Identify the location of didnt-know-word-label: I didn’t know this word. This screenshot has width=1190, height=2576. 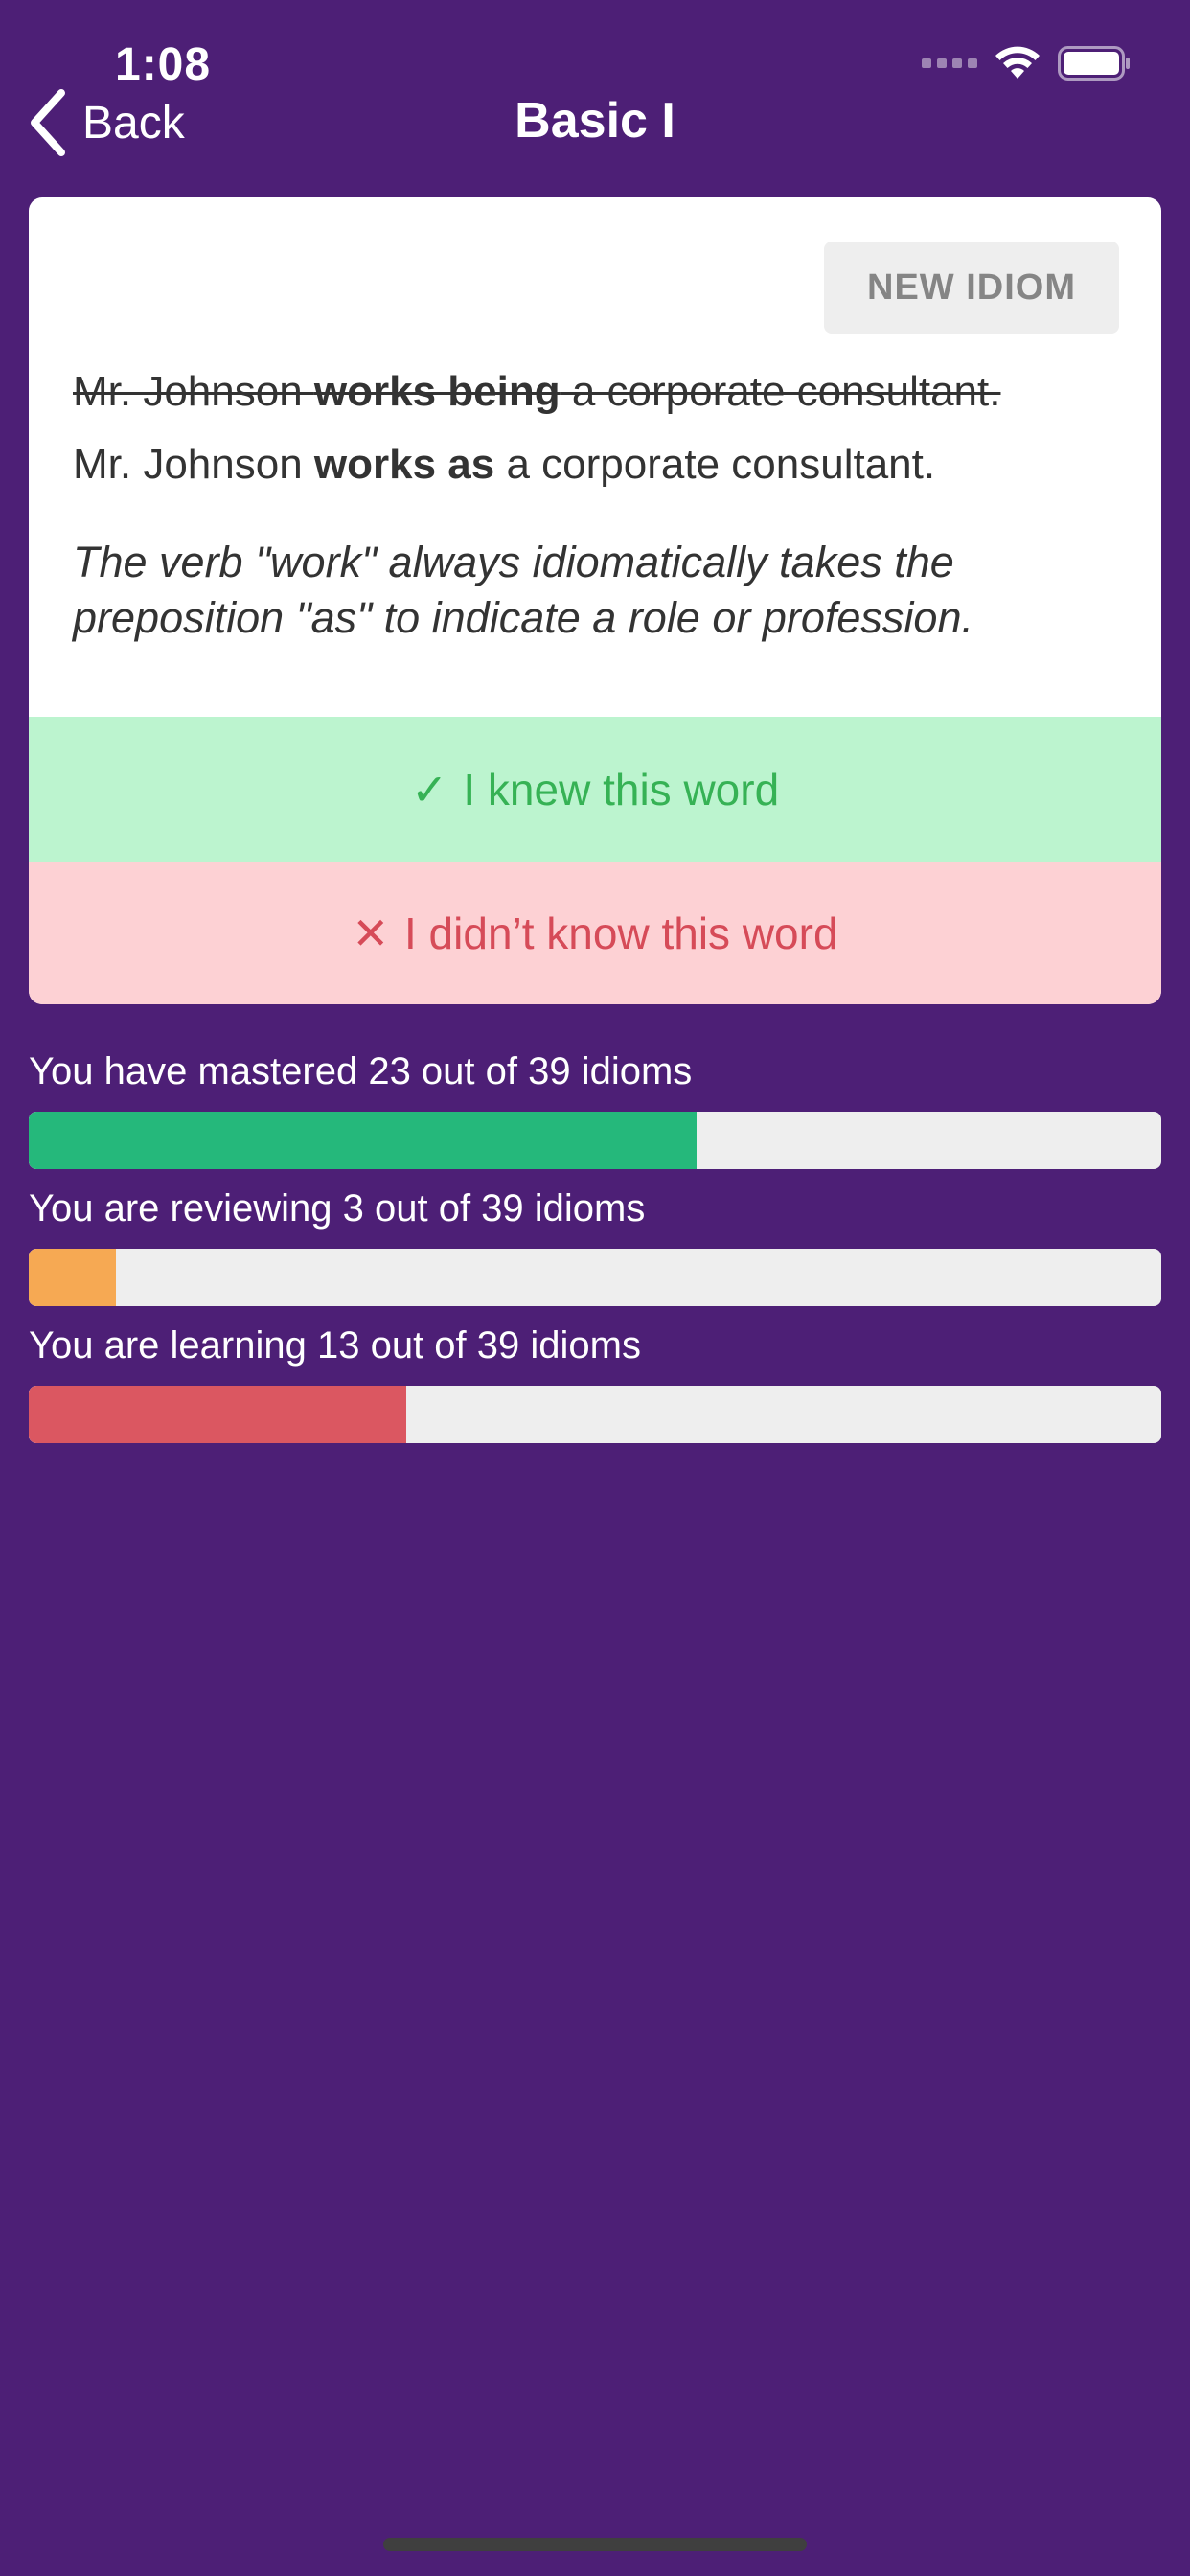
(621, 933).